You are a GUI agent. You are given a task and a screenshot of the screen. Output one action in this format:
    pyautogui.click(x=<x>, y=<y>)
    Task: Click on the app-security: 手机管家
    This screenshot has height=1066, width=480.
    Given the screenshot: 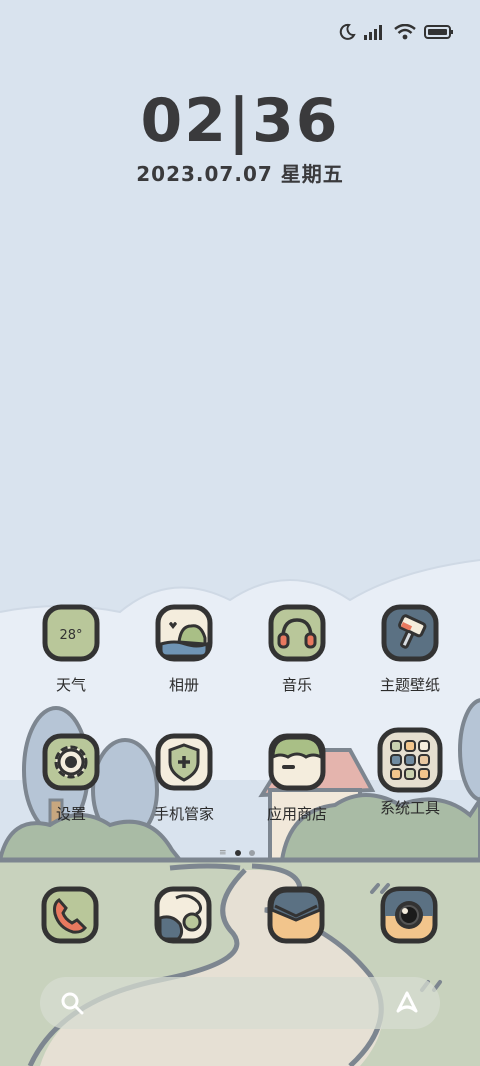 What is the action you would take?
    pyautogui.click(x=184, y=778)
    